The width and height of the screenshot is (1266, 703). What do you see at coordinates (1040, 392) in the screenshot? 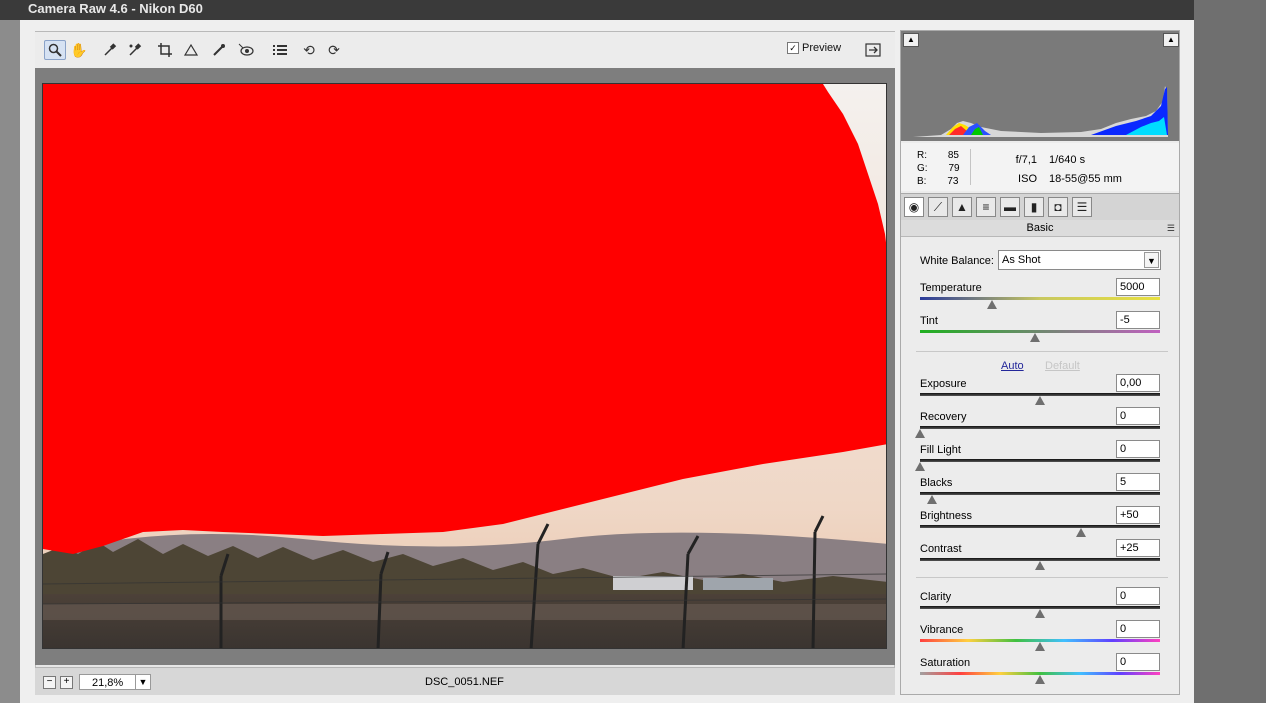
I see `exposure-slider-row: Exposure 0,00` at bounding box center [1040, 392].